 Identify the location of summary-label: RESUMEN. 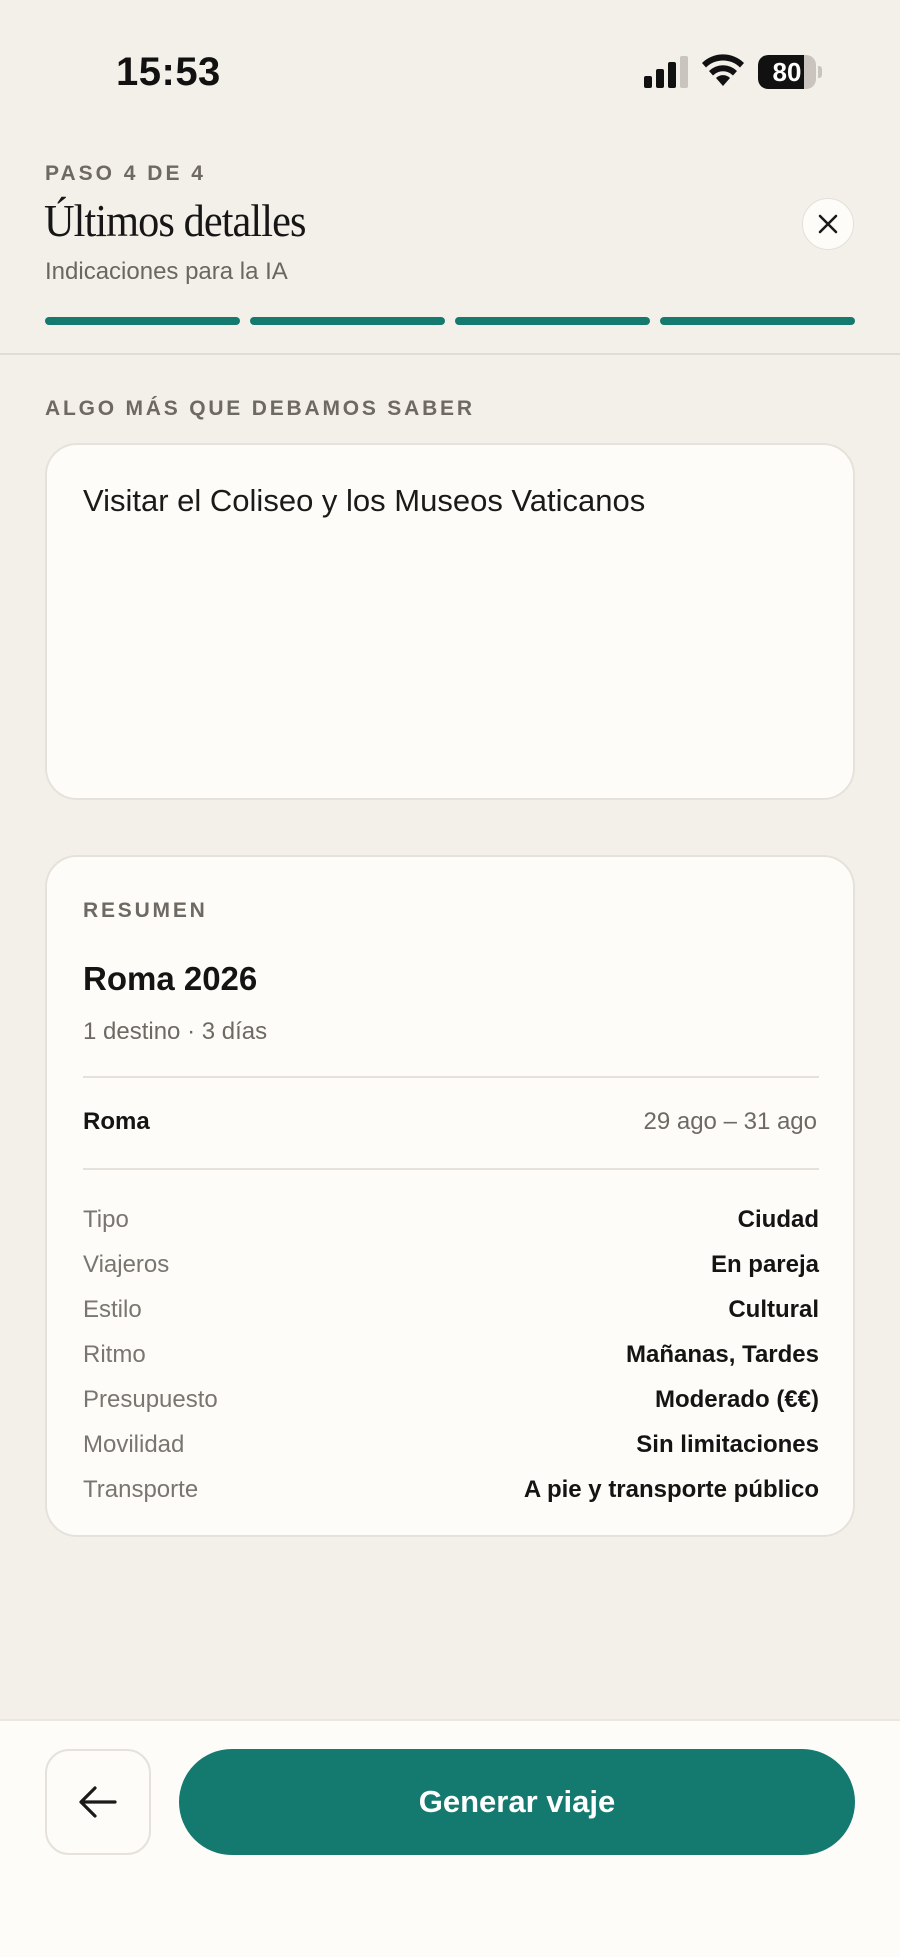
(145, 910).